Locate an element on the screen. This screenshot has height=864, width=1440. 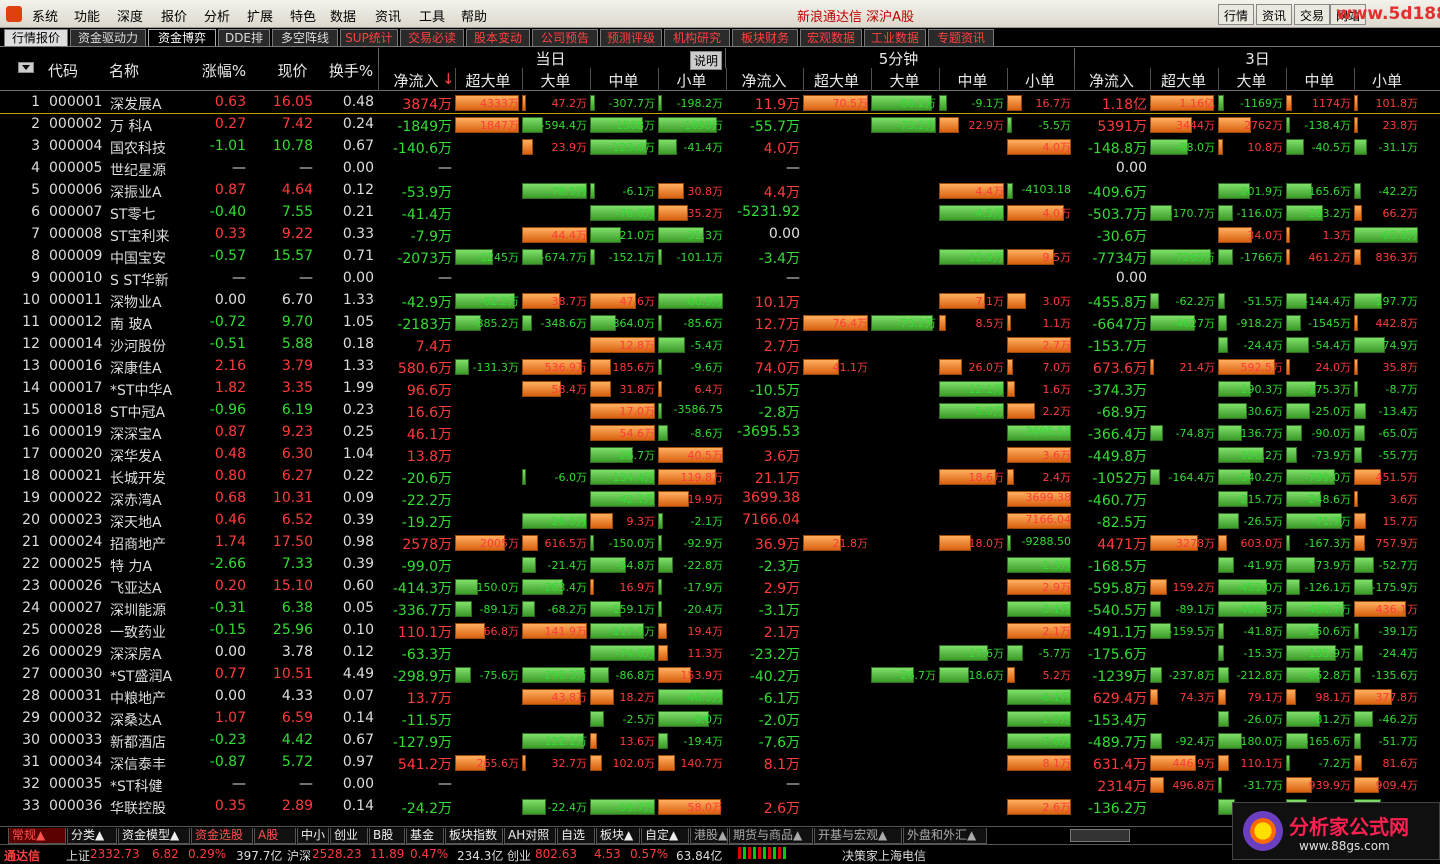
bottom-tab-5: 中小 is located at coordinates (313, 836).